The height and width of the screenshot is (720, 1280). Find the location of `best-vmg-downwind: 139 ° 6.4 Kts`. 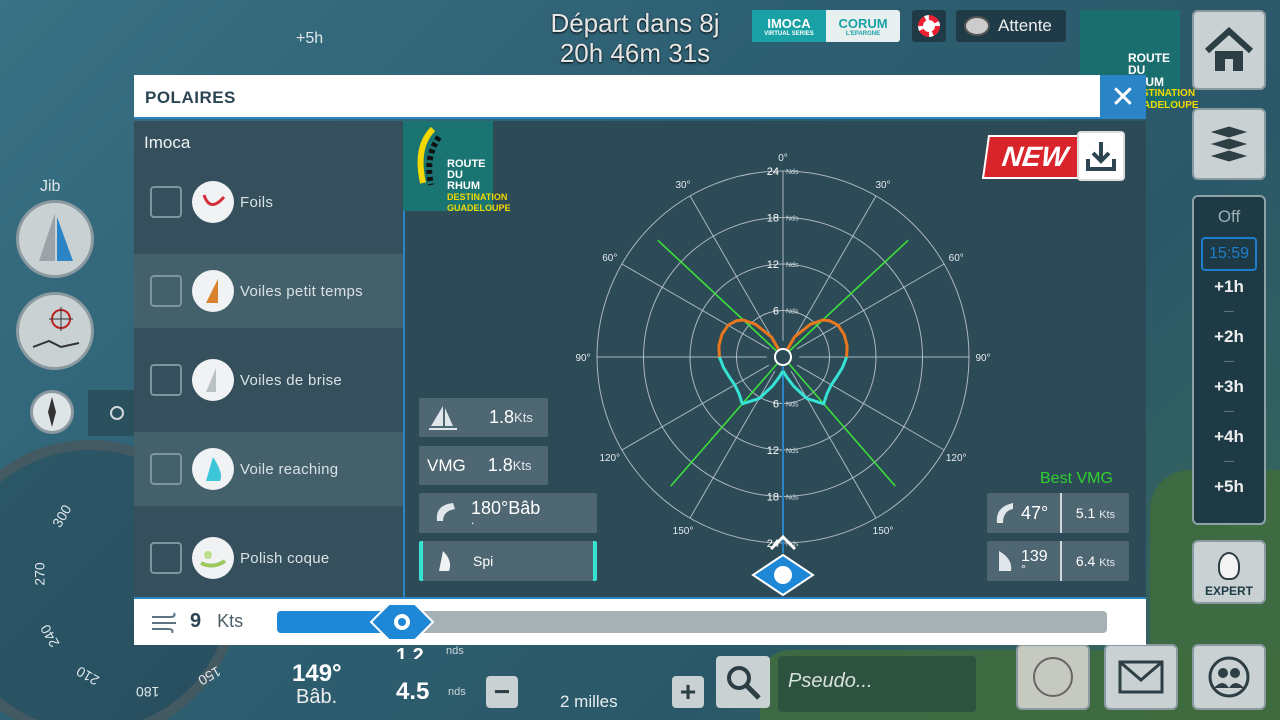

best-vmg-downwind: 139 ° 6.4 Kts is located at coordinates (1058, 561).